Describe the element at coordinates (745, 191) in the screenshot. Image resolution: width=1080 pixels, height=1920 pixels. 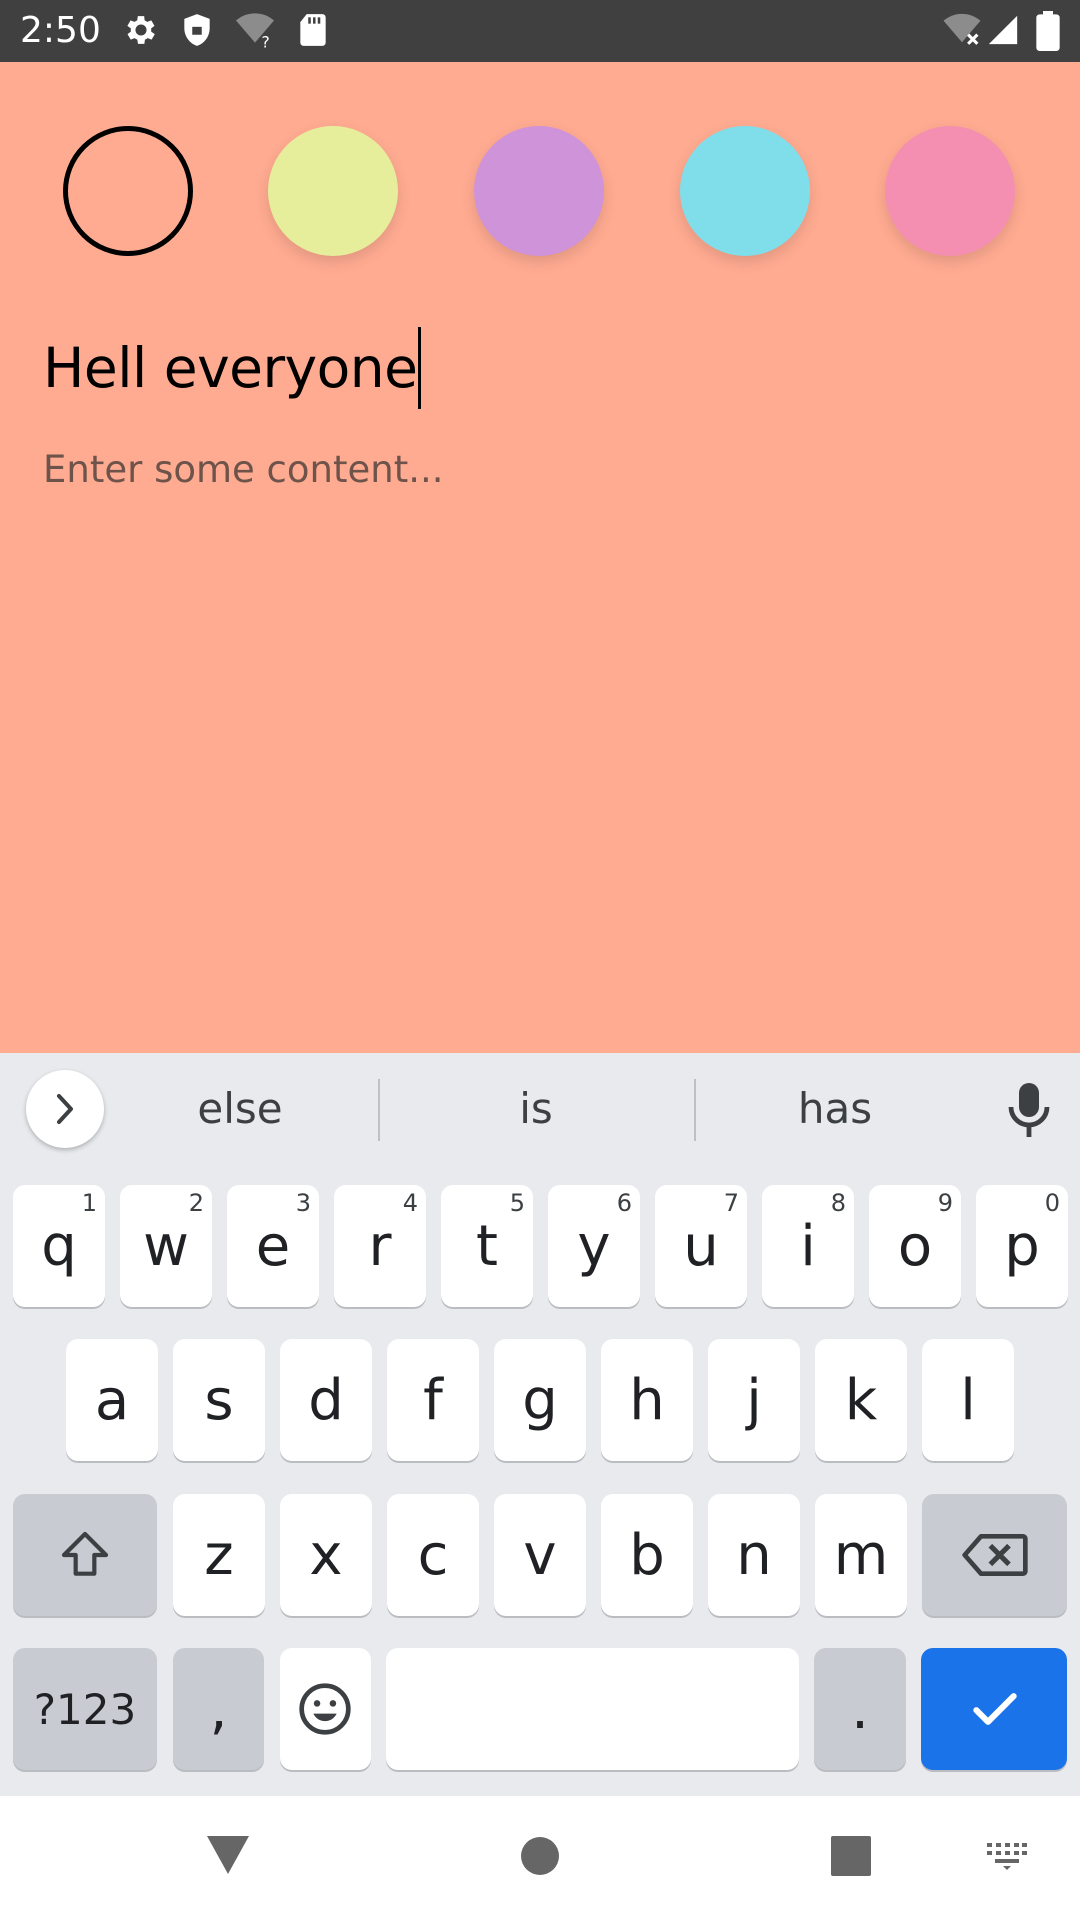
I see `color-swatch-cyan` at that location.